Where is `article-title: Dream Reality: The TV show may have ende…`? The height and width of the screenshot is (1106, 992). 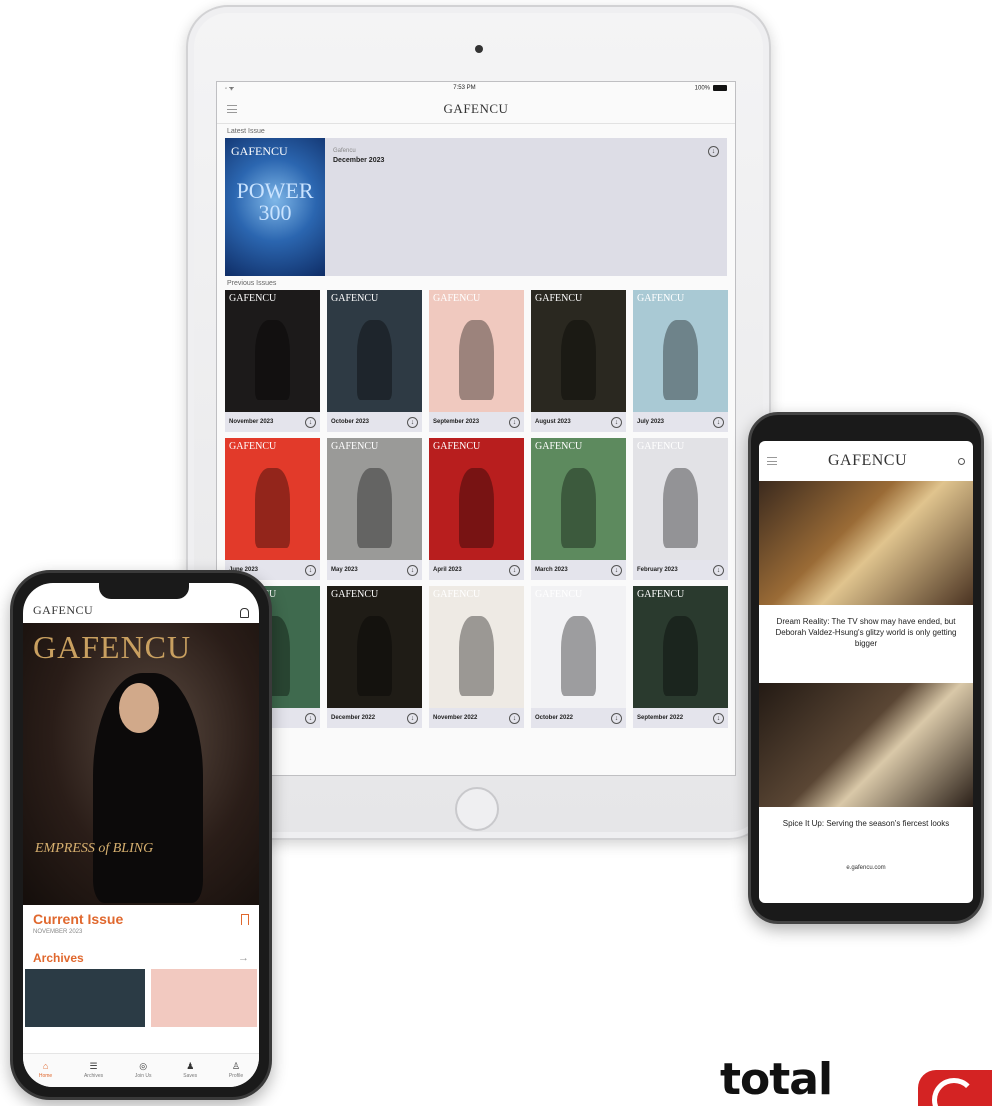
article-title: Dream Reality: The TV show may have ende… is located at coordinates (866, 644).